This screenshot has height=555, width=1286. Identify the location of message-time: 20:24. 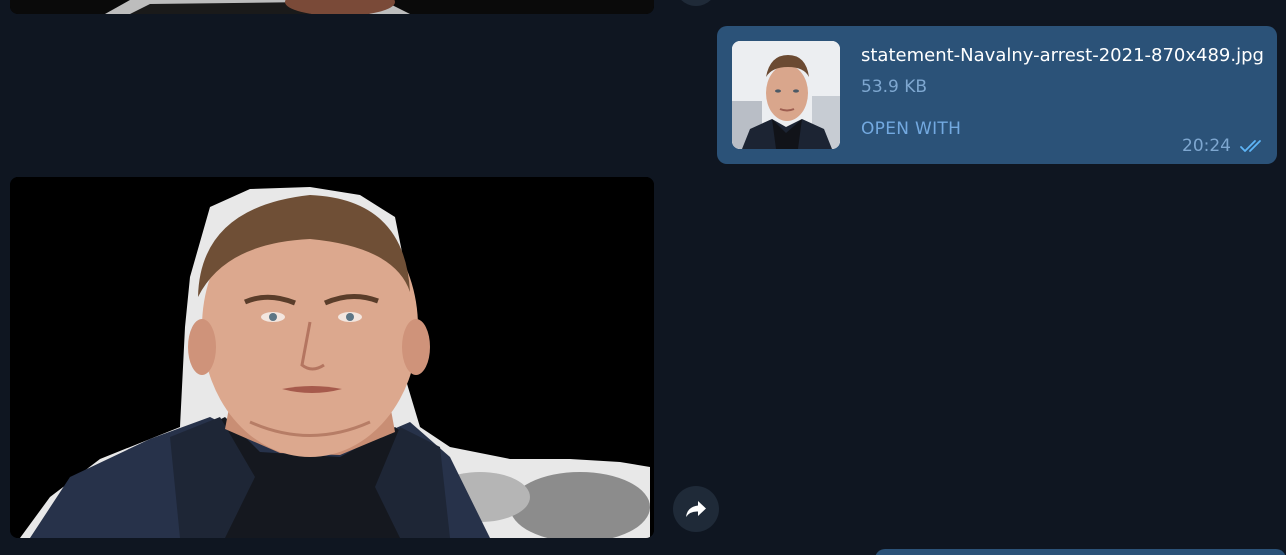
(1206, 146).